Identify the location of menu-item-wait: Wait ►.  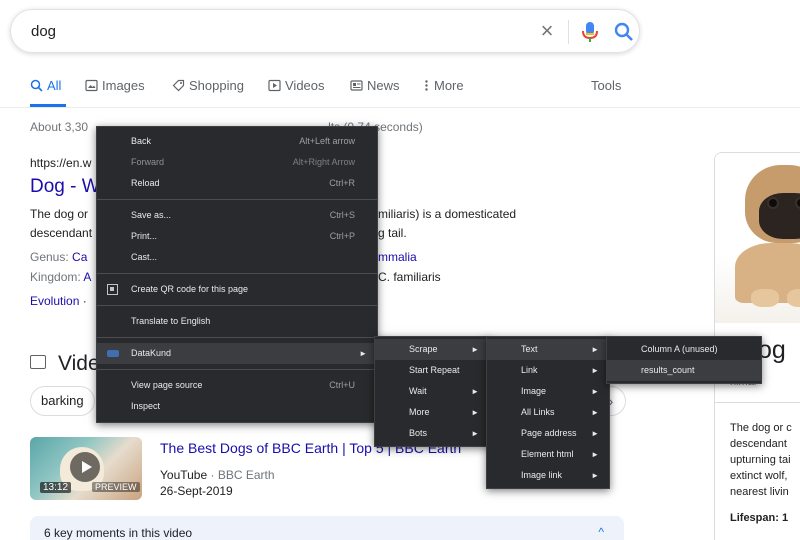
(432, 391).